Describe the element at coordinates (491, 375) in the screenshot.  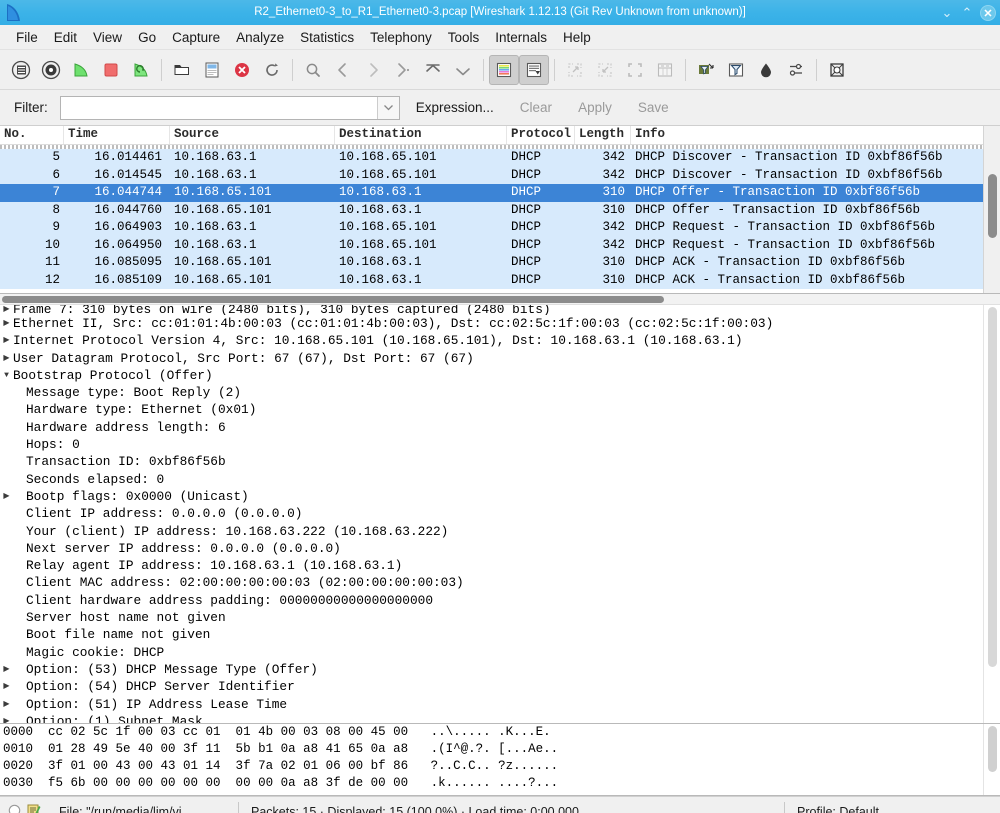
I see `detail-tree-item: ▼ Bootstrap Protocol (Offer)` at that location.